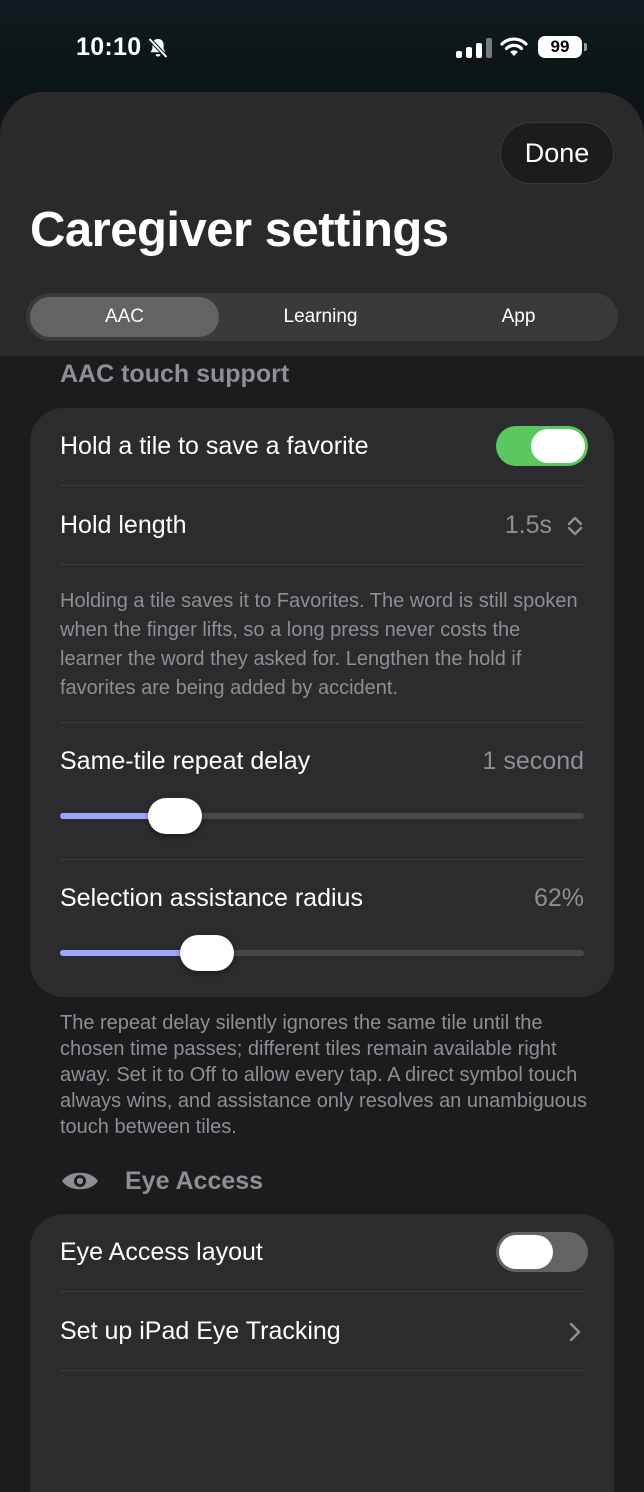 This screenshot has height=1492, width=644. I want to click on battery-tip, so click(585, 47).